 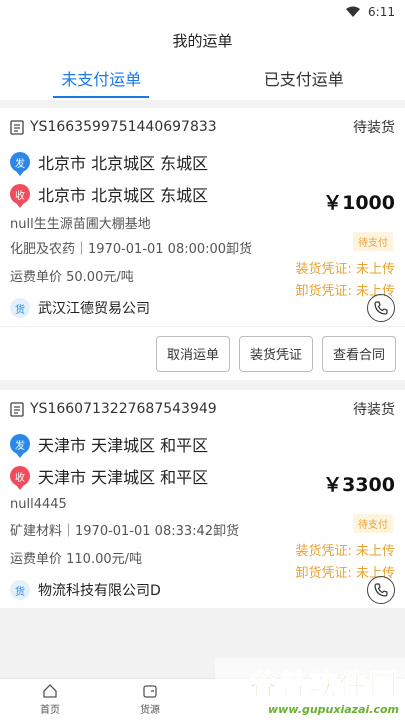 What do you see at coordinates (50, 710) in the screenshot?
I see `nav-home-label: 首页` at bounding box center [50, 710].